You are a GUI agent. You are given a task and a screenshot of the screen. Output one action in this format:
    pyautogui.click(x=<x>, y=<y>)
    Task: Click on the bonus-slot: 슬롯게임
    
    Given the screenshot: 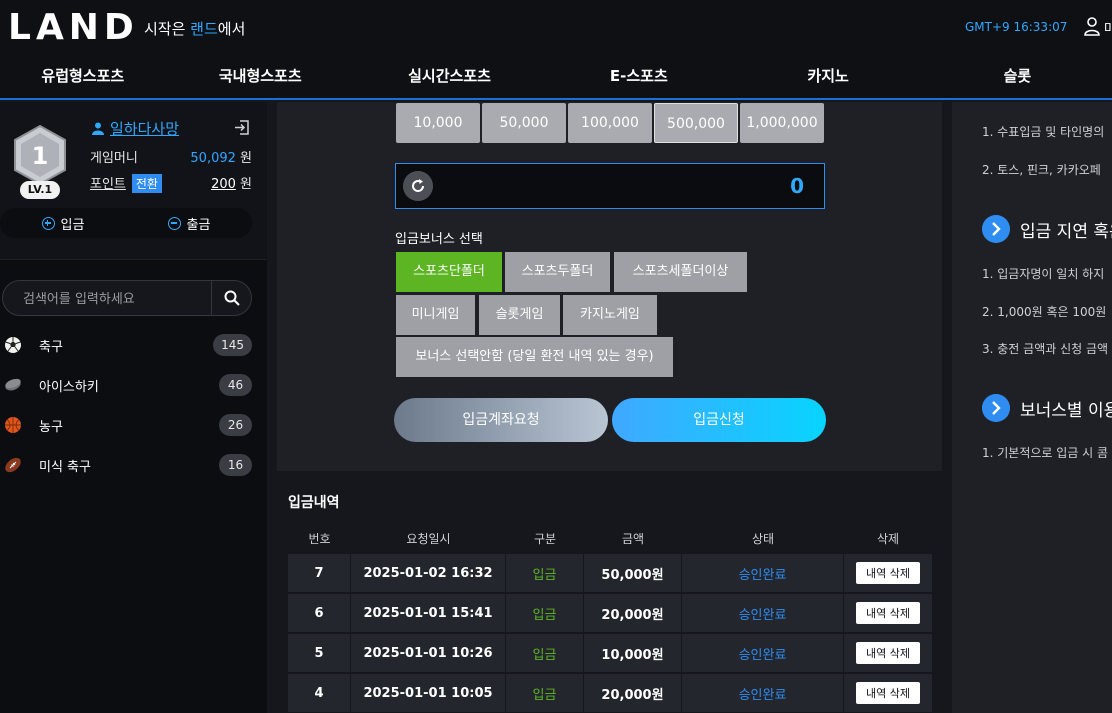 What is the action you would take?
    pyautogui.click(x=519, y=315)
    